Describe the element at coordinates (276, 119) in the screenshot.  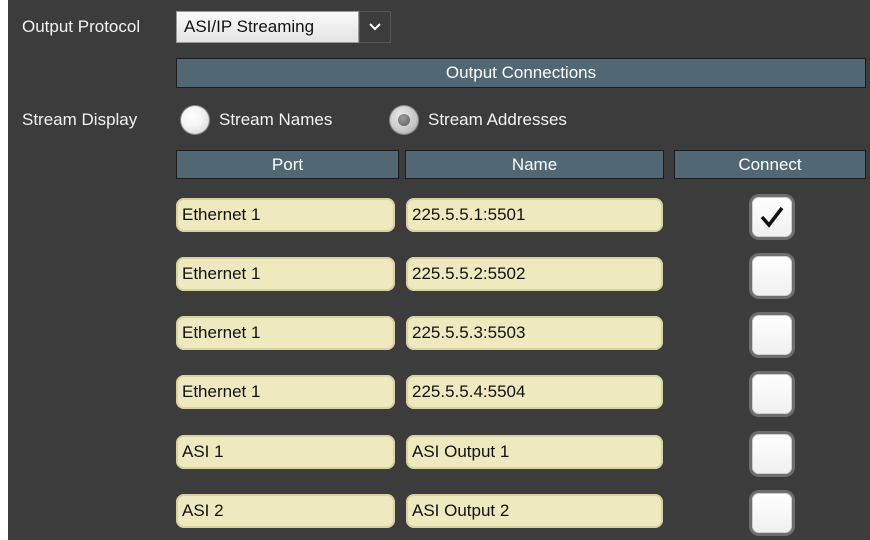
I see `stream-names-radio-label: Stream Names` at that location.